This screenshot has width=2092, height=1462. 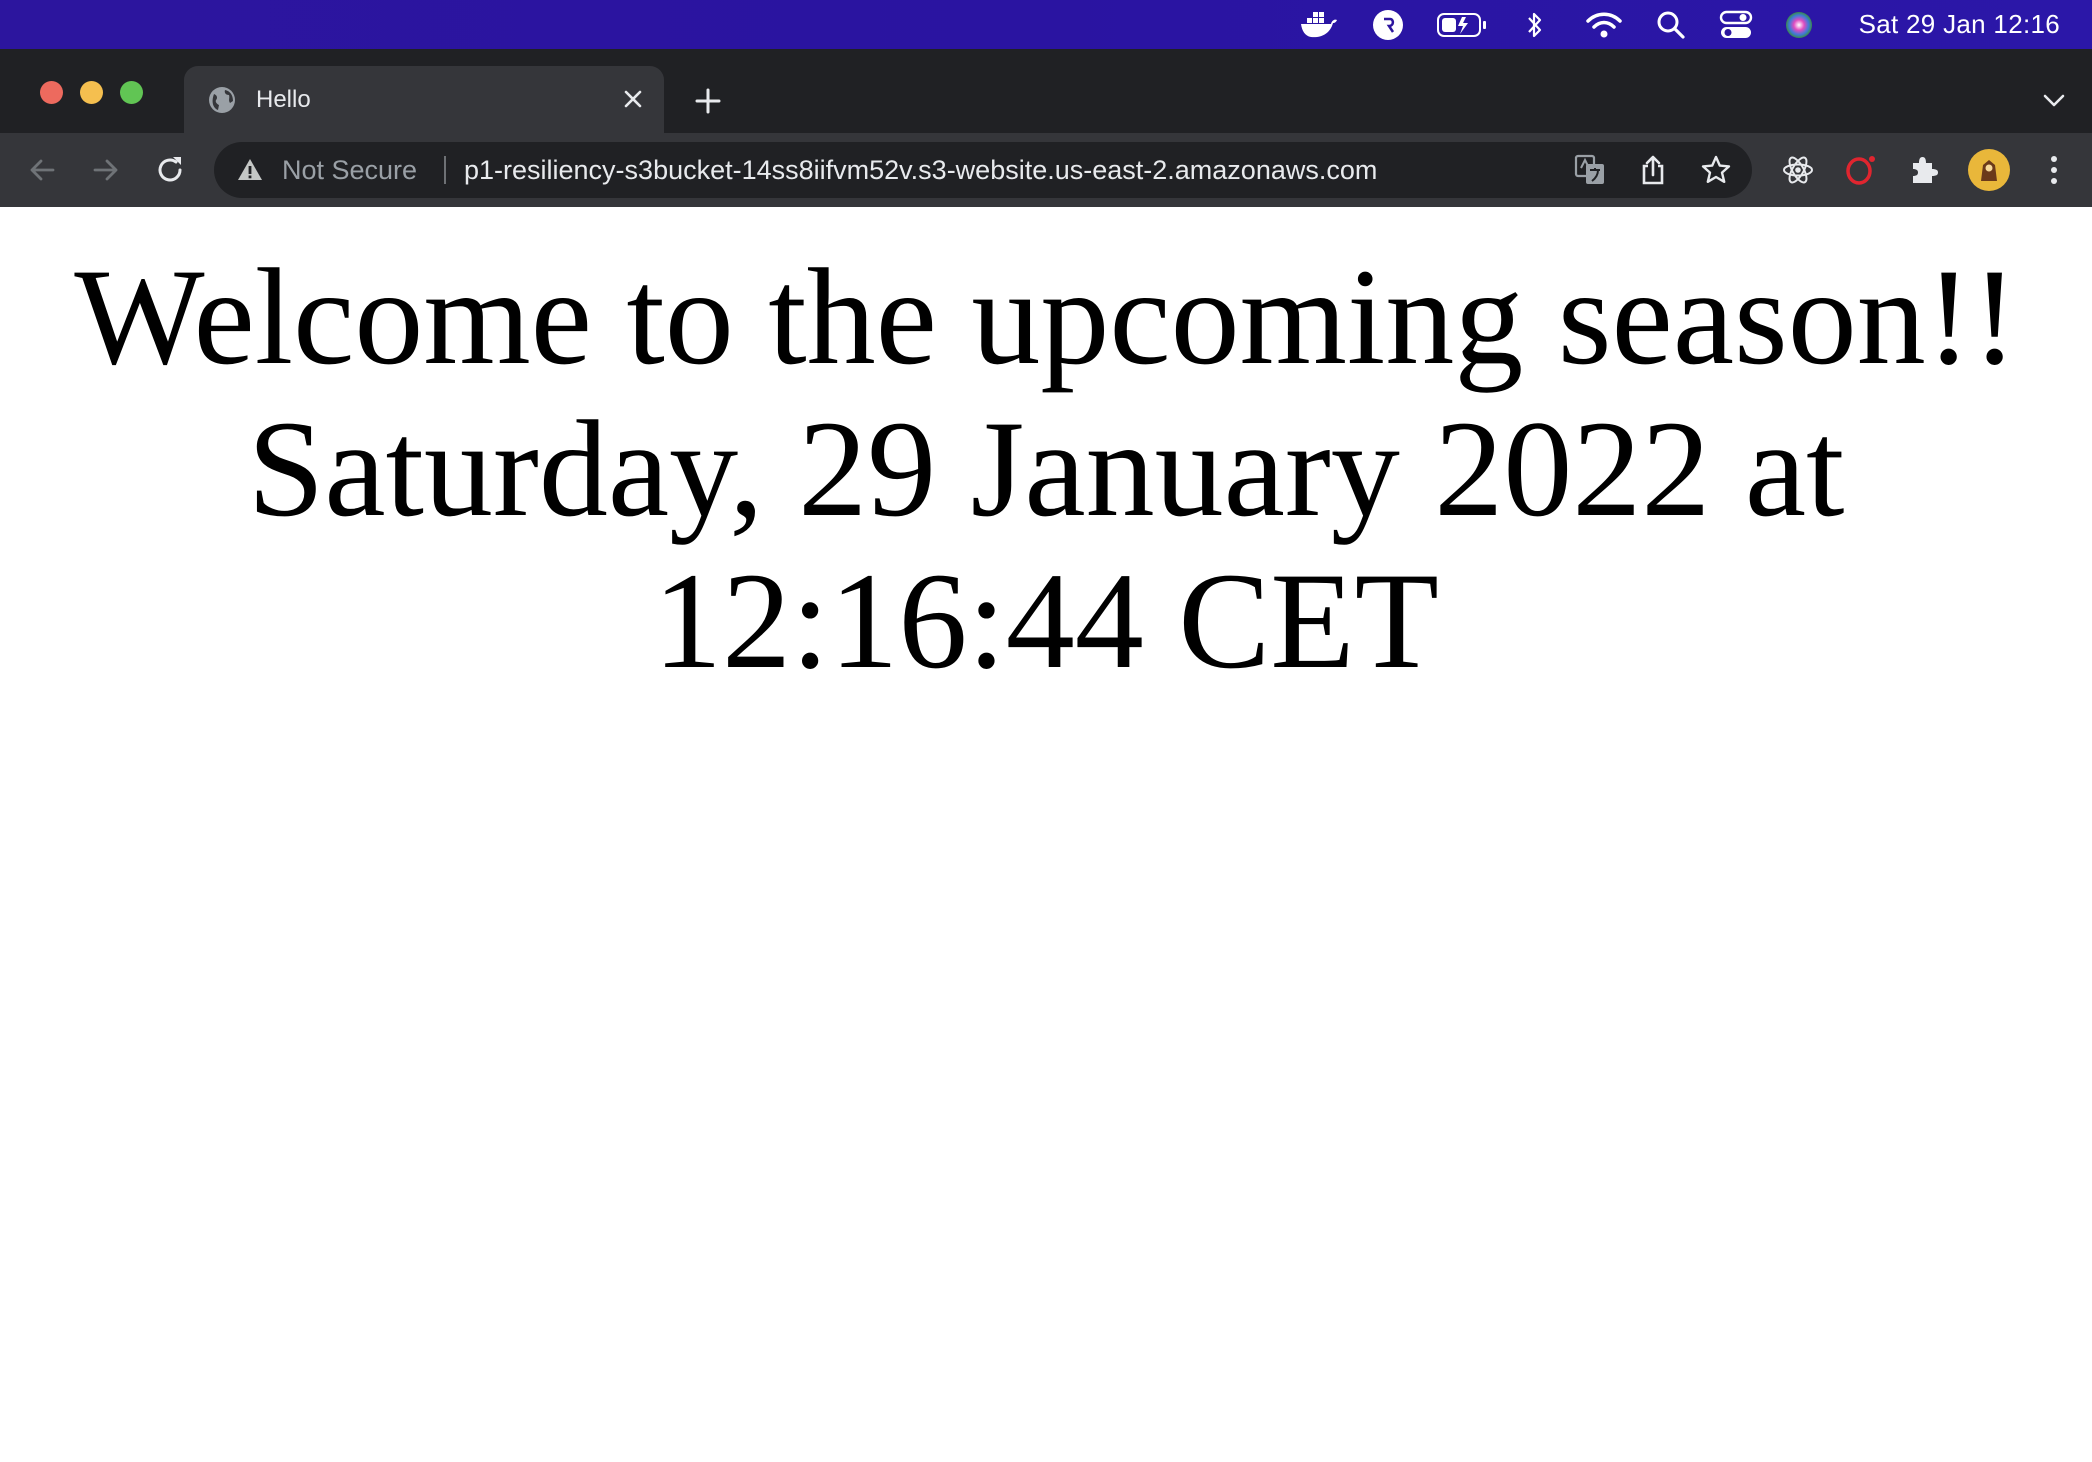 I want to click on siri-icon, so click(x=1799, y=24).